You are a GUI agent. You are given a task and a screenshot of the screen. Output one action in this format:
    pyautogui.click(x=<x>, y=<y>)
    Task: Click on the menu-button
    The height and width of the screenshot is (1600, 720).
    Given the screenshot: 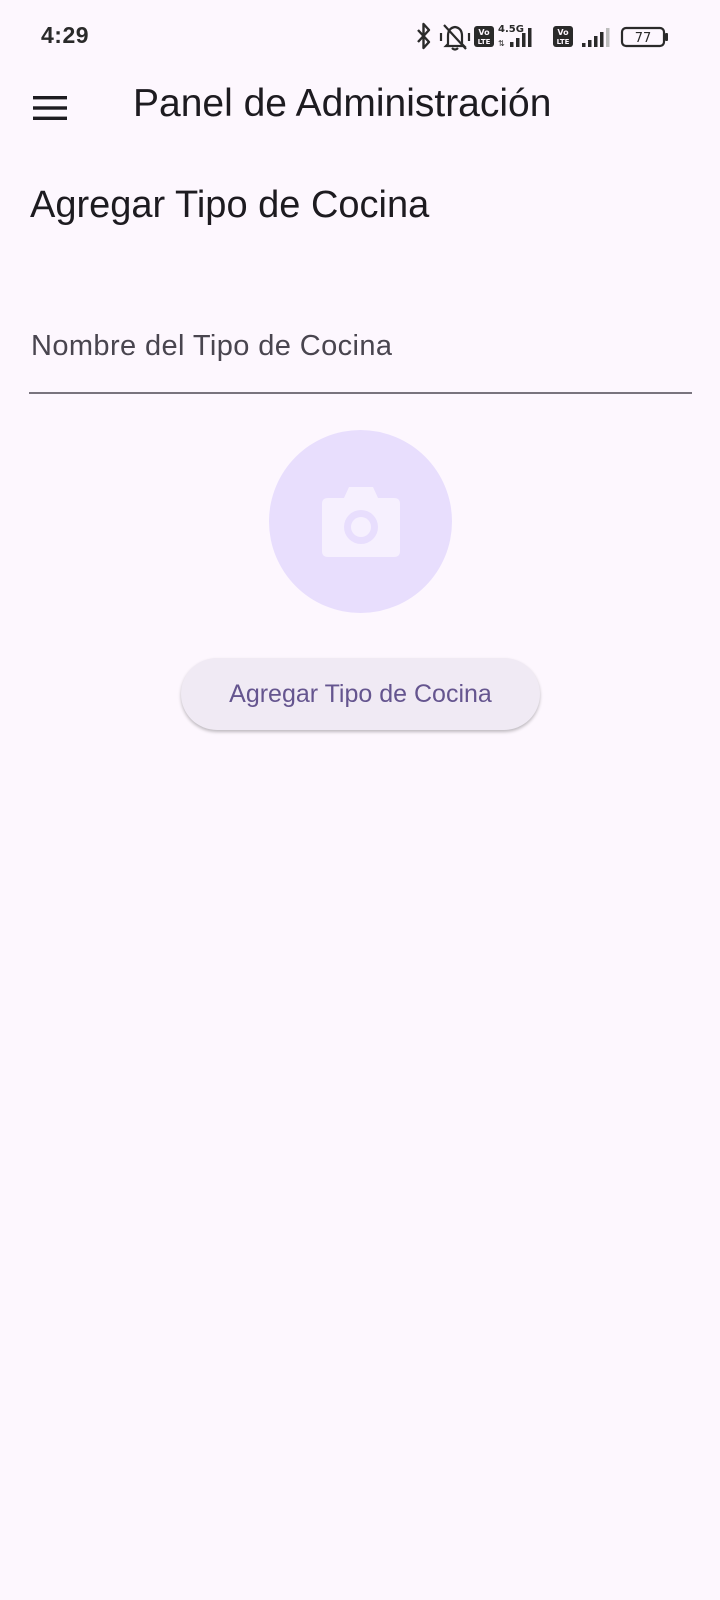 What is the action you would take?
    pyautogui.click(x=50, y=108)
    